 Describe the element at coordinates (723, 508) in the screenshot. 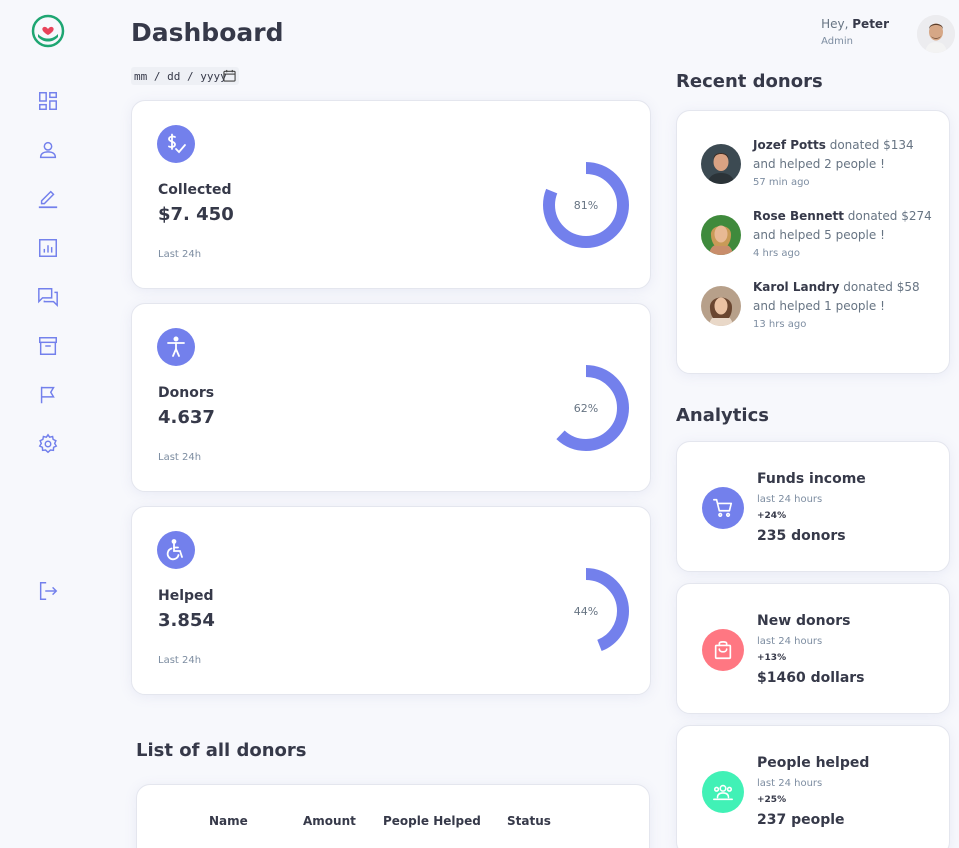

I see `cart-icon` at that location.